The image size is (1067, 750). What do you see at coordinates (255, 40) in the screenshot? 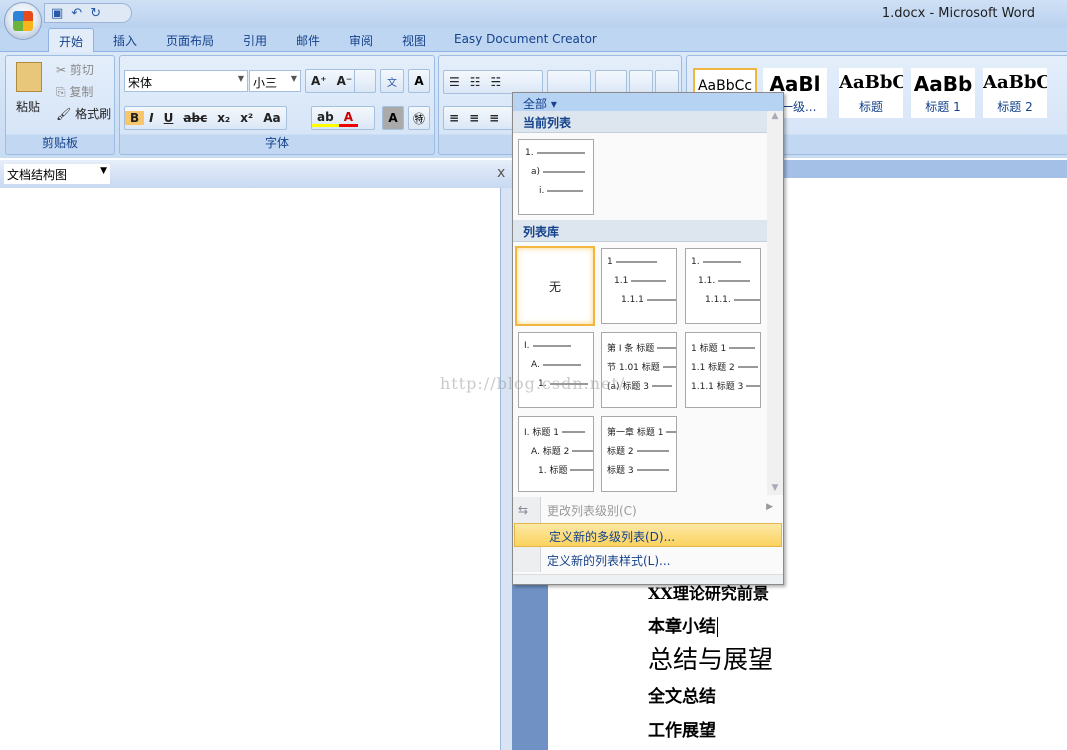
I see `tab-references: 引用` at bounding box center [255, 40].